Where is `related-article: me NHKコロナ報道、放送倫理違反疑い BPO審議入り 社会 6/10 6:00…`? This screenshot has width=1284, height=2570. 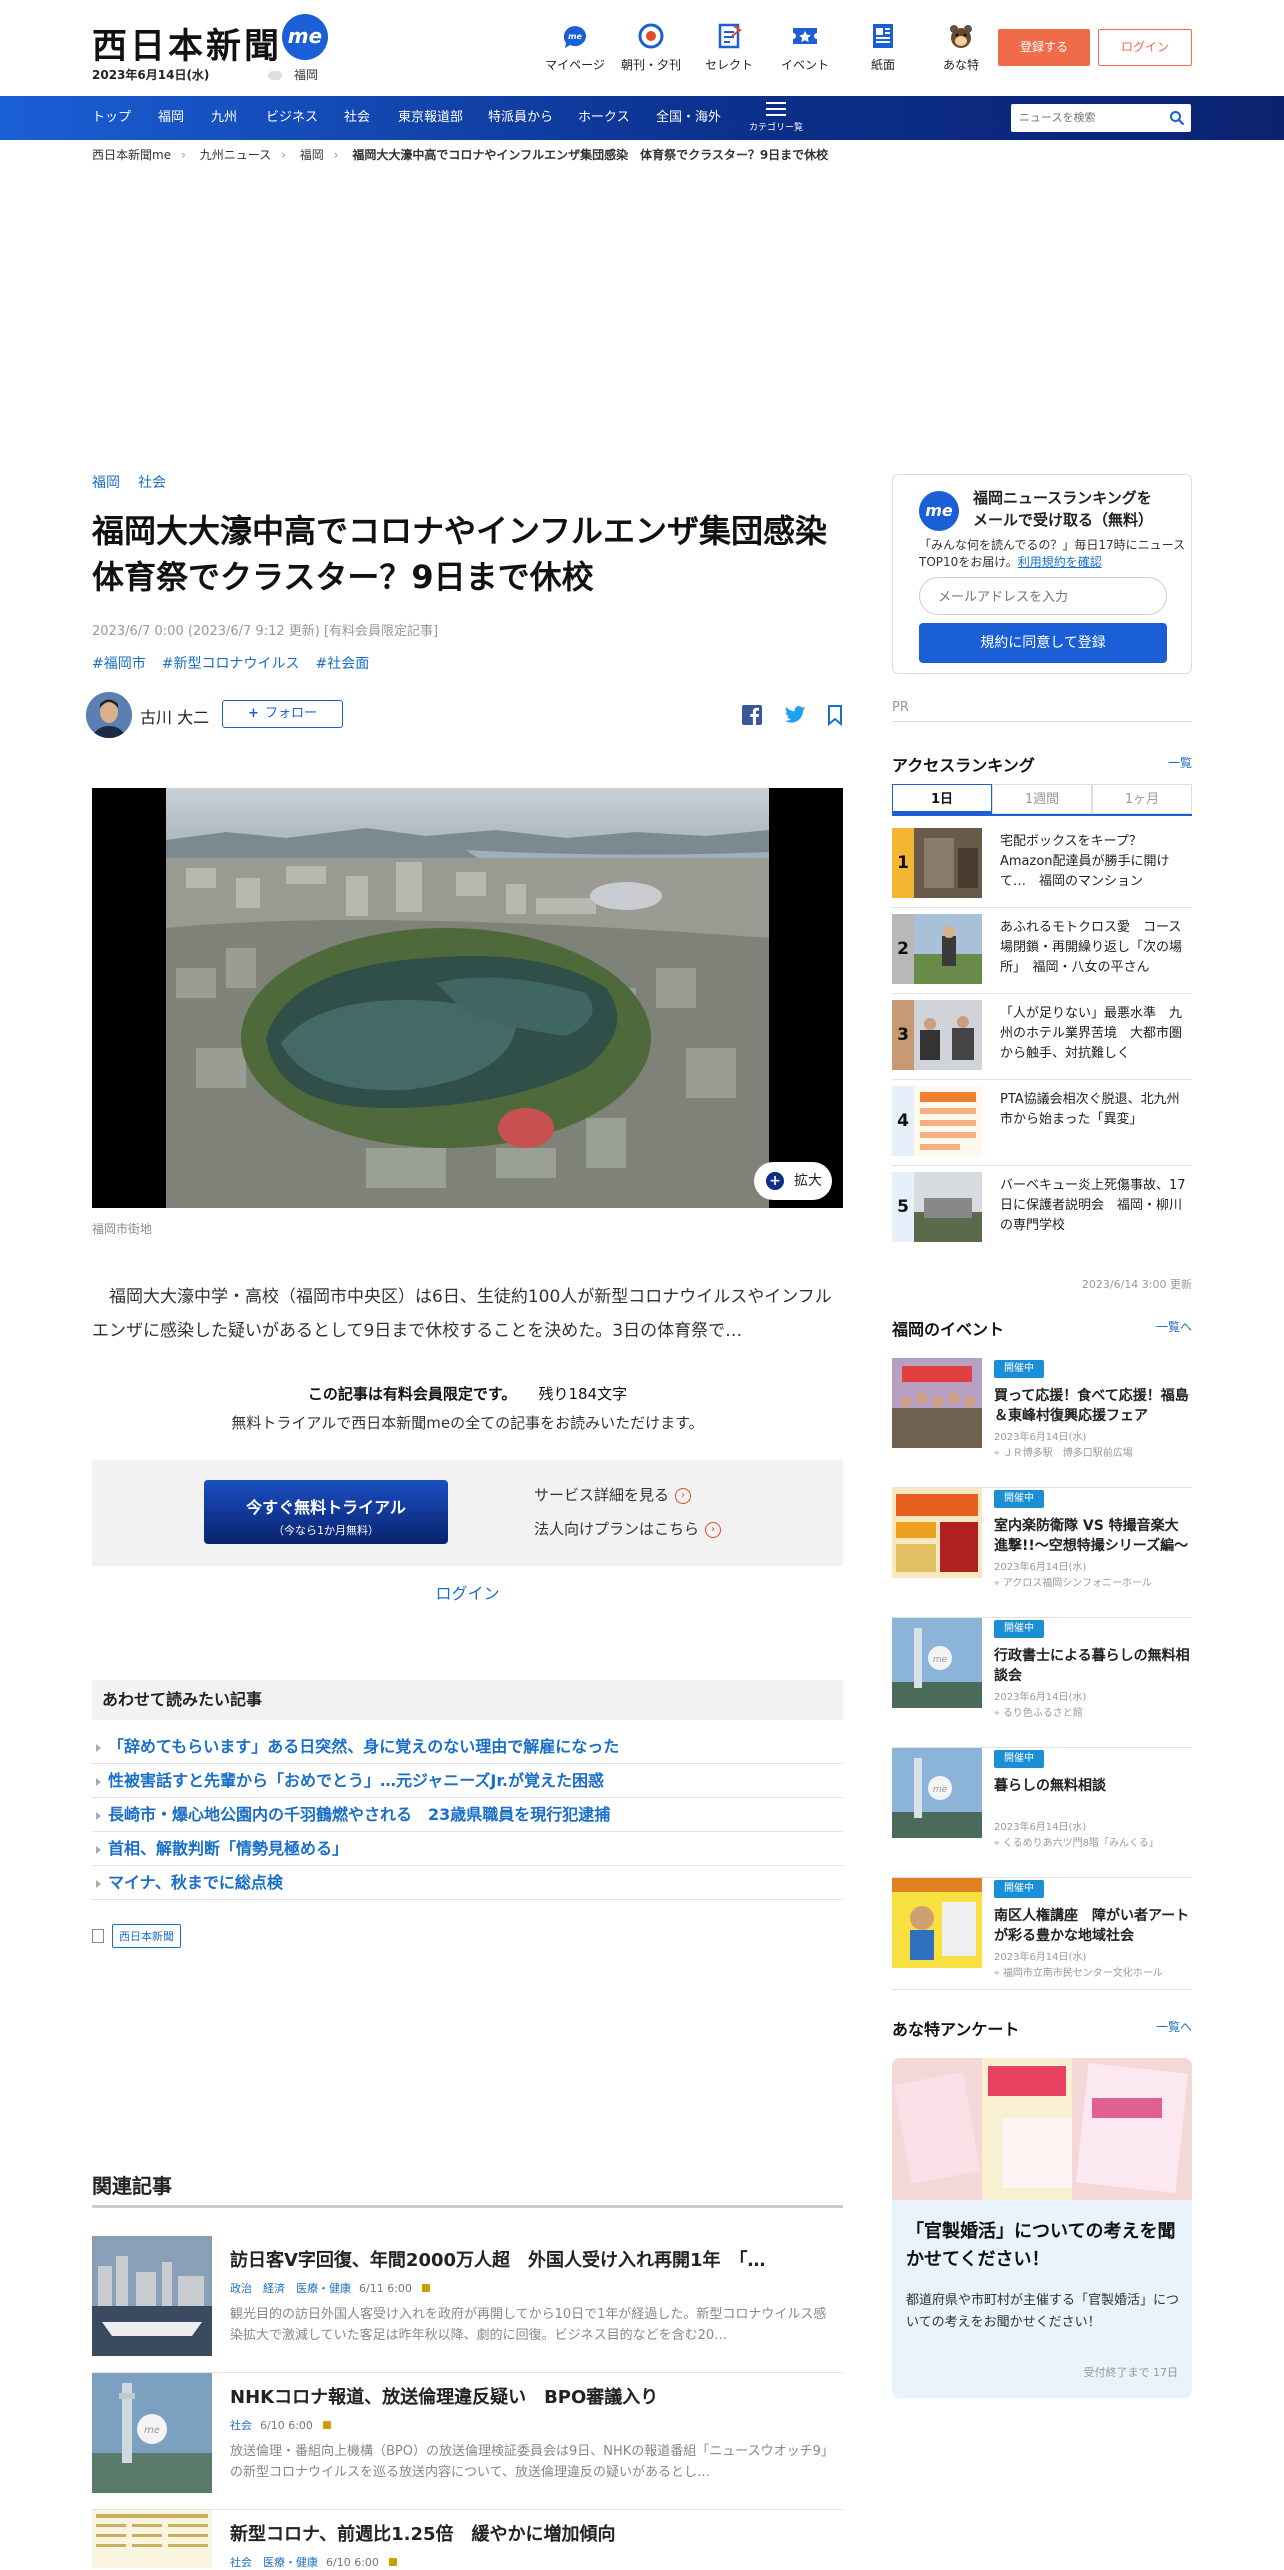 related-article: me NHKコロナ報道、放送倫理違反疑い BPO審議入り 社会 6/10 6:00… is located at coordinates (467, 2441).